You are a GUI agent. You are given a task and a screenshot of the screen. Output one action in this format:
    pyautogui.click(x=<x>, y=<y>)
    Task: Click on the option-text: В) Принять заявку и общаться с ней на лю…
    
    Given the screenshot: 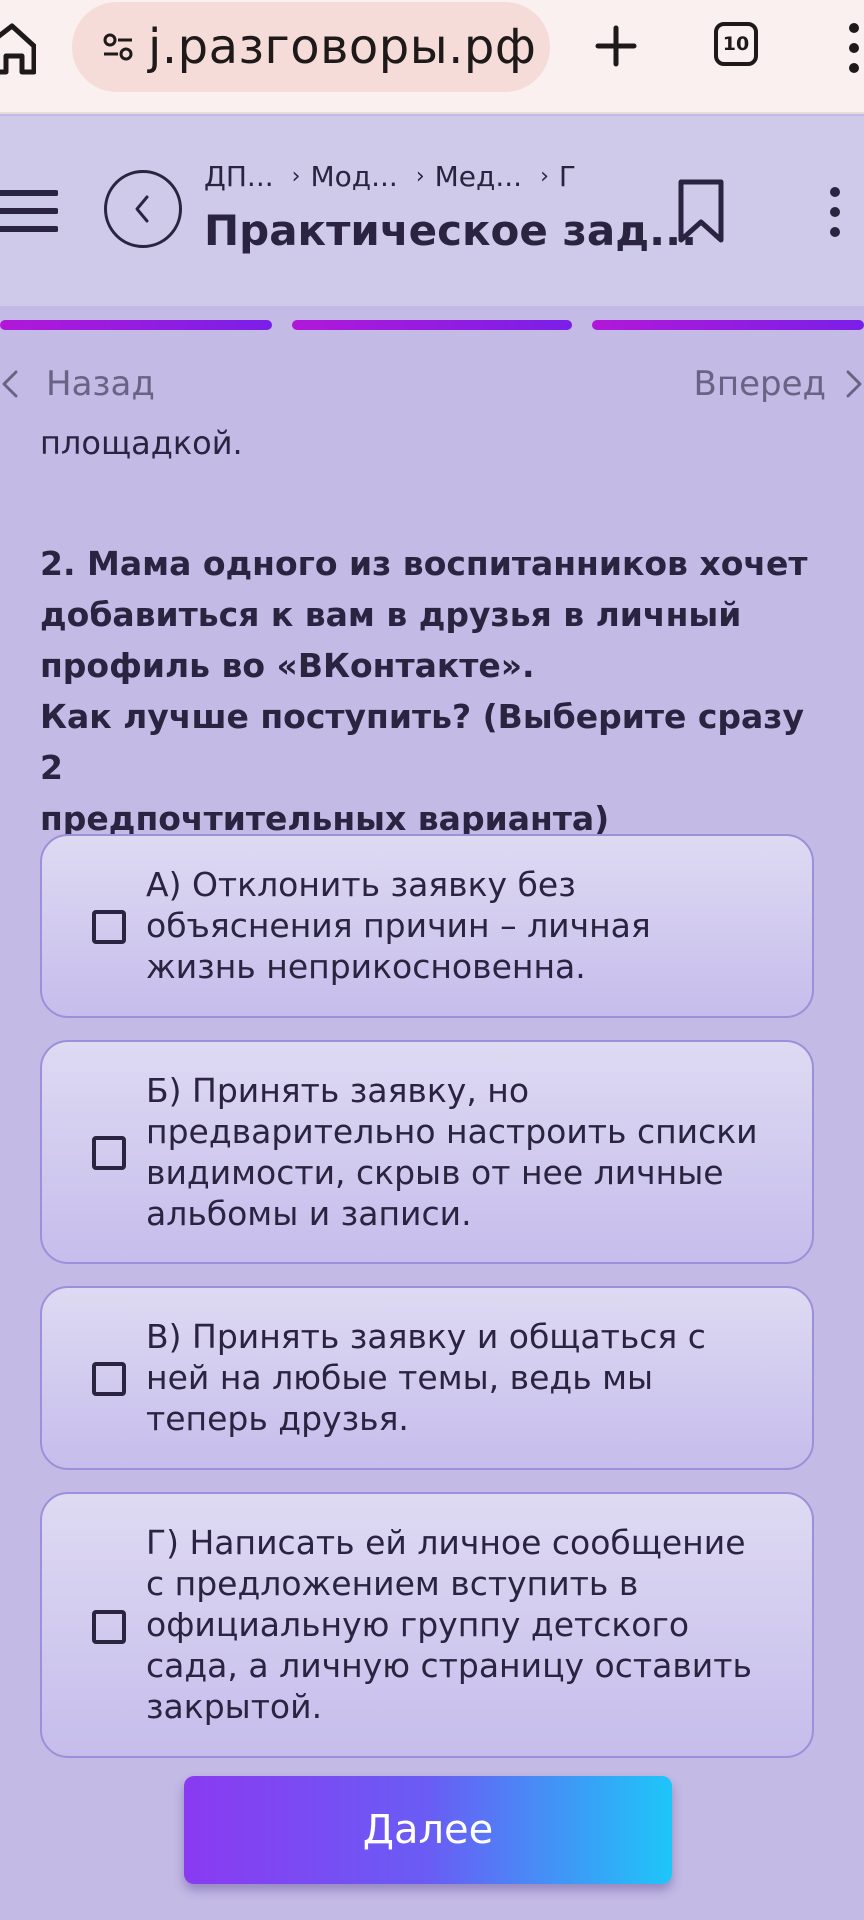 What is the action you would take?
    pyautogui.click(x=466, y=1377)
    